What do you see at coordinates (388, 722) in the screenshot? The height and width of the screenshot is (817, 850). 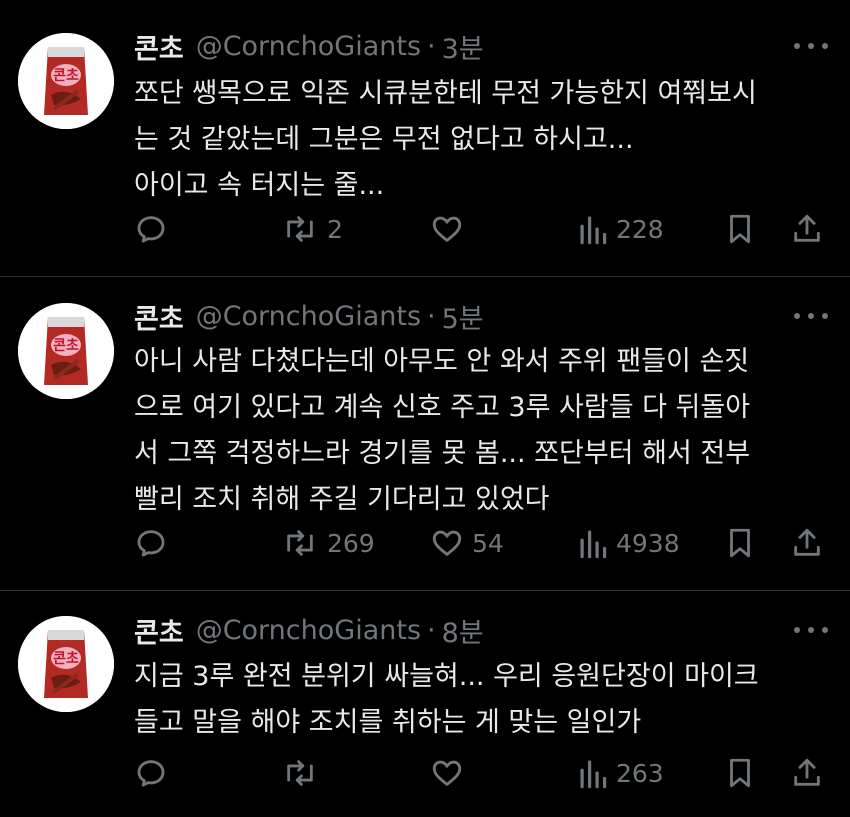 I see `tweet-text-line: 들고 말을 해야 조치를 취하는 게 맞는 일인가` at bounding box center [388, 722].